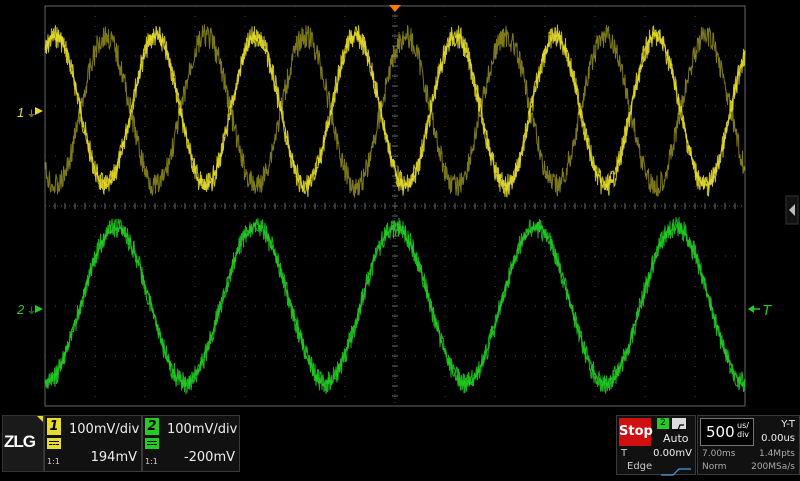 The height and width of the screenshot is (481, 800). What do you see at coordinates (773, 467) in the screenshot?
I see `sample-rate: 200MSa/s` at bounding box center [773, 467].